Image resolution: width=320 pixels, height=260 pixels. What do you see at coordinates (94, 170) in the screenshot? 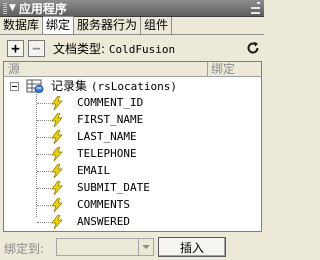
I see `field-name: EMAIL` at bounding box center [94, 170].